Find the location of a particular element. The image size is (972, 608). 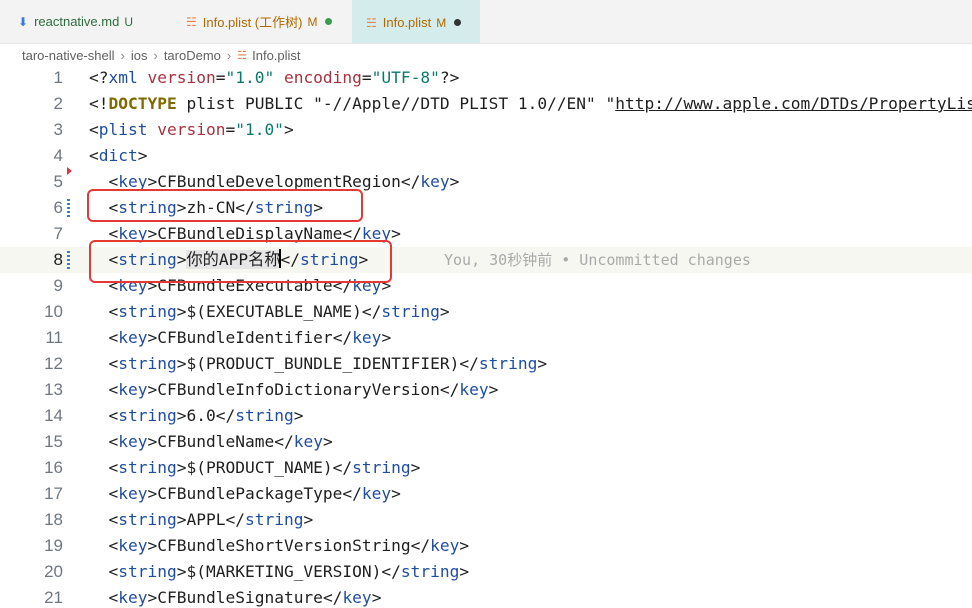

line-number: 5 is located at coordinates (58, 181).